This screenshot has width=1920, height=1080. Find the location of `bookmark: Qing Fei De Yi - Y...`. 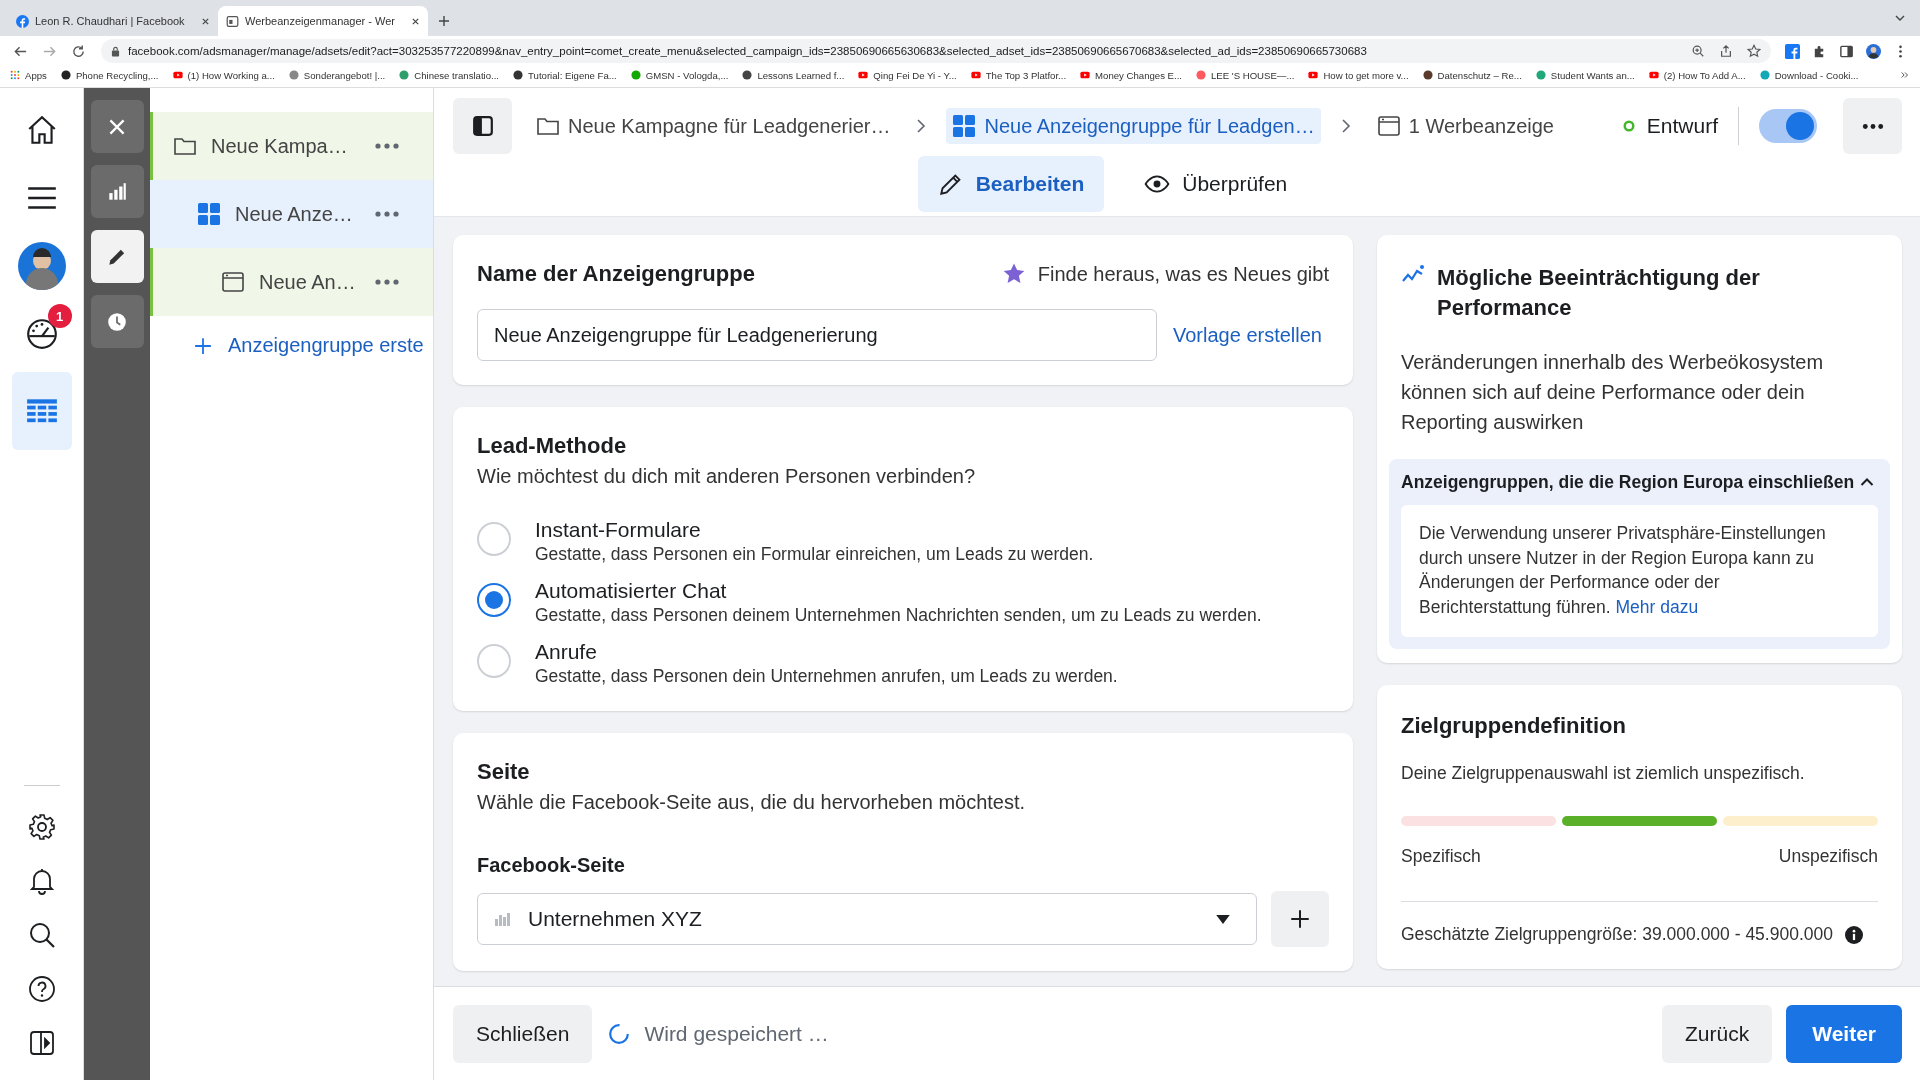

bookmark: Qing Fei De Yi - Y... is located at coordinates (907, 75).